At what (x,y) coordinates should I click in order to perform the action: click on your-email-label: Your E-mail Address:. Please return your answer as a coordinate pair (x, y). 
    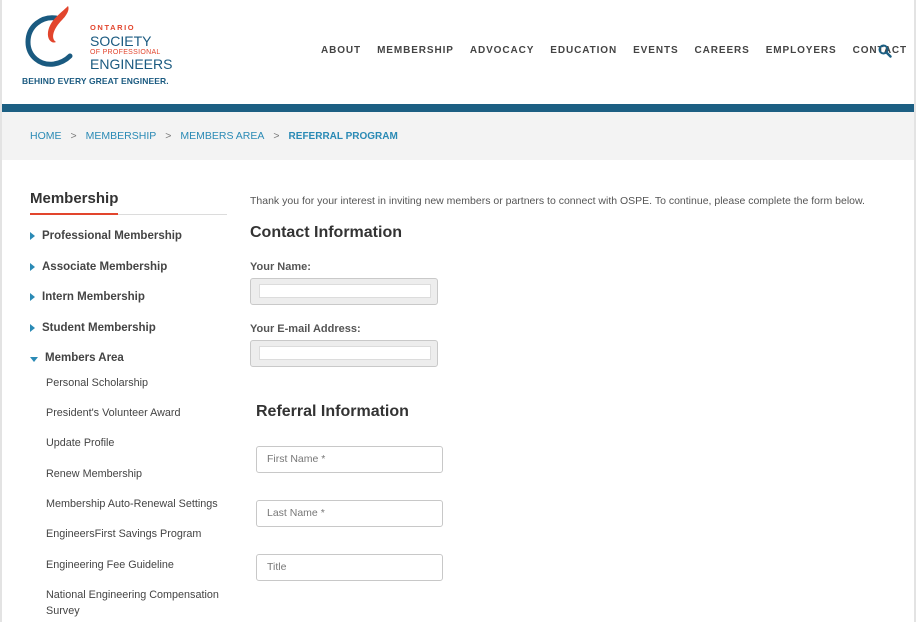
    Looking at the image, I should click on (305, 328).